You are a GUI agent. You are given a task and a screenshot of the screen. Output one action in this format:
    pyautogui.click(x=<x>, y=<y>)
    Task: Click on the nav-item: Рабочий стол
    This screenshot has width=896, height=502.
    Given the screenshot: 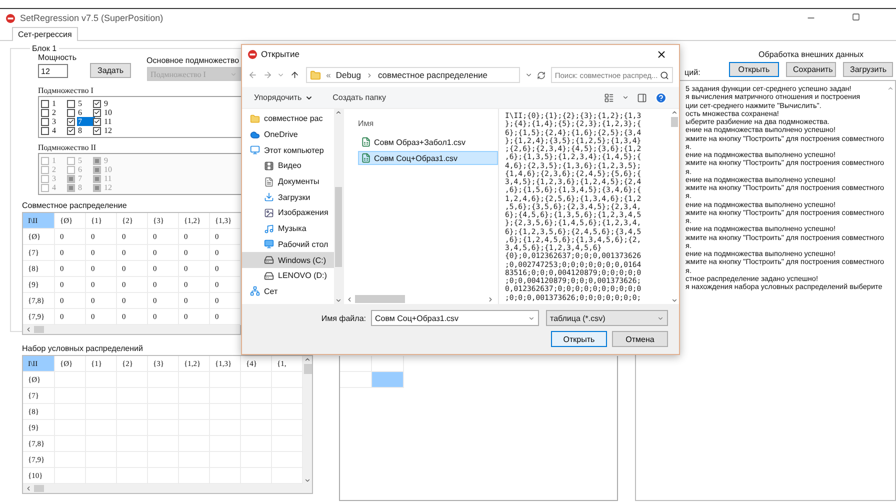 What is the action you would take?
    pyautogui.click(x=288, y=244)
    